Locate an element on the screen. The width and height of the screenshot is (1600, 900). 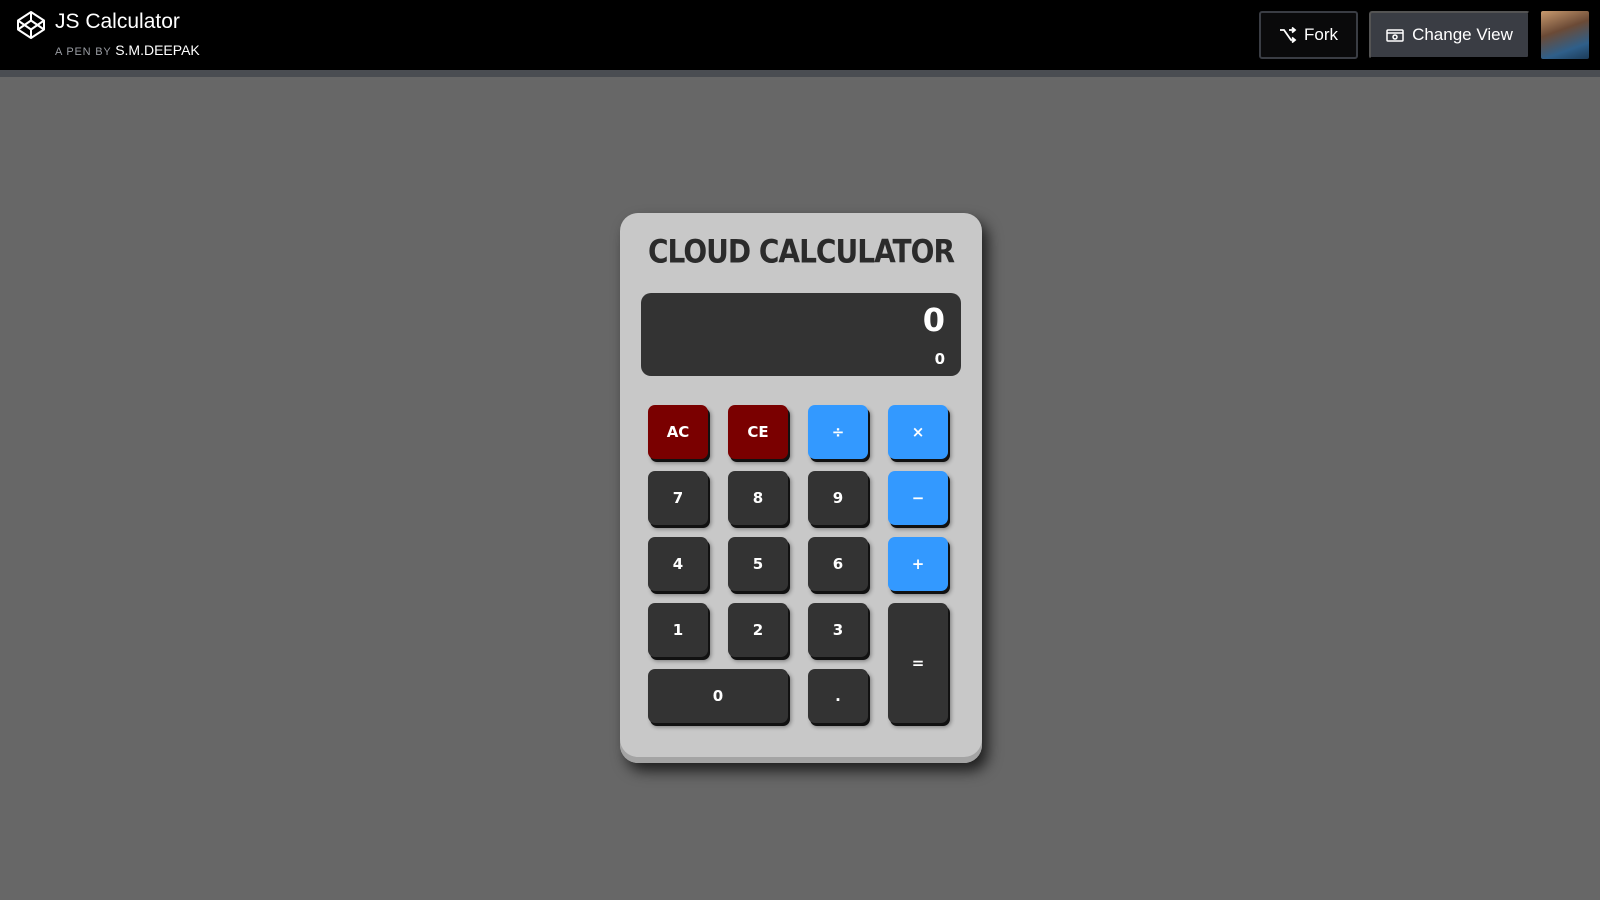
fork-button-label: Fork is located at coordinates (1321, 34).